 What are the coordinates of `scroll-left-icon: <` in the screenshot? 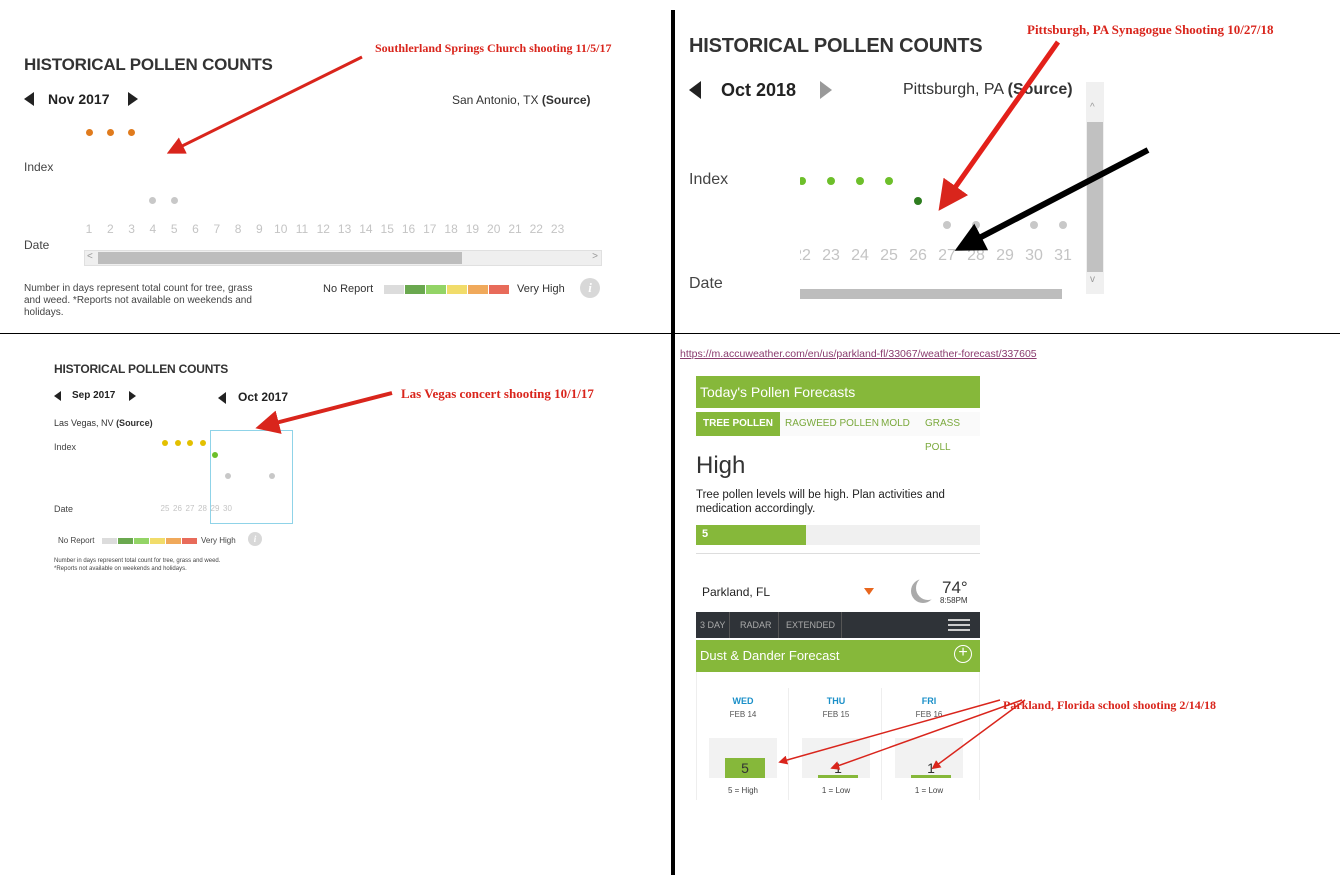 It's located at (90, 256).